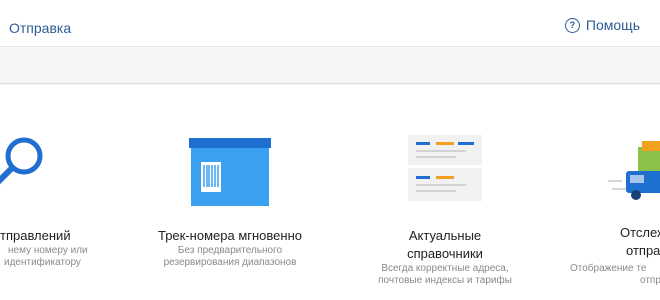  What do you see at coordinates (572, 25) in the screenshot?
I see `question-circle-icon: ?` at bounding box center [572, 25].